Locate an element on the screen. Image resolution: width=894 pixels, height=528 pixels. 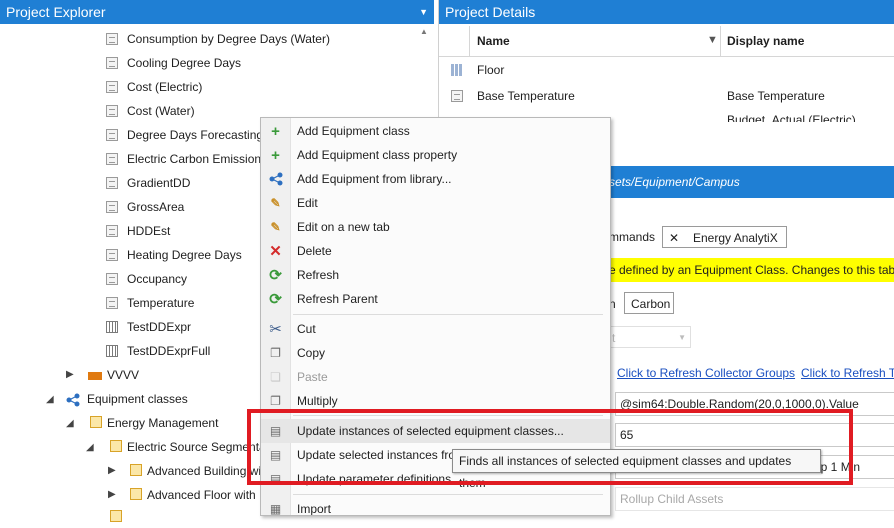
tree-item-label: Temperature is located at coordinates (161, 303).